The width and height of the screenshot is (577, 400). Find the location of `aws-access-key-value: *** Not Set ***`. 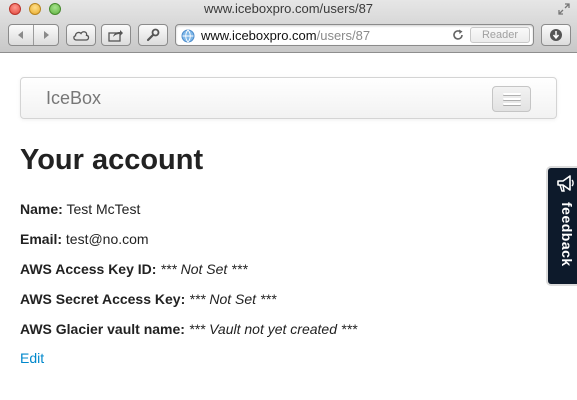

aws-access-key-value: *** Not Set *** is located at coordinates (203, 269).